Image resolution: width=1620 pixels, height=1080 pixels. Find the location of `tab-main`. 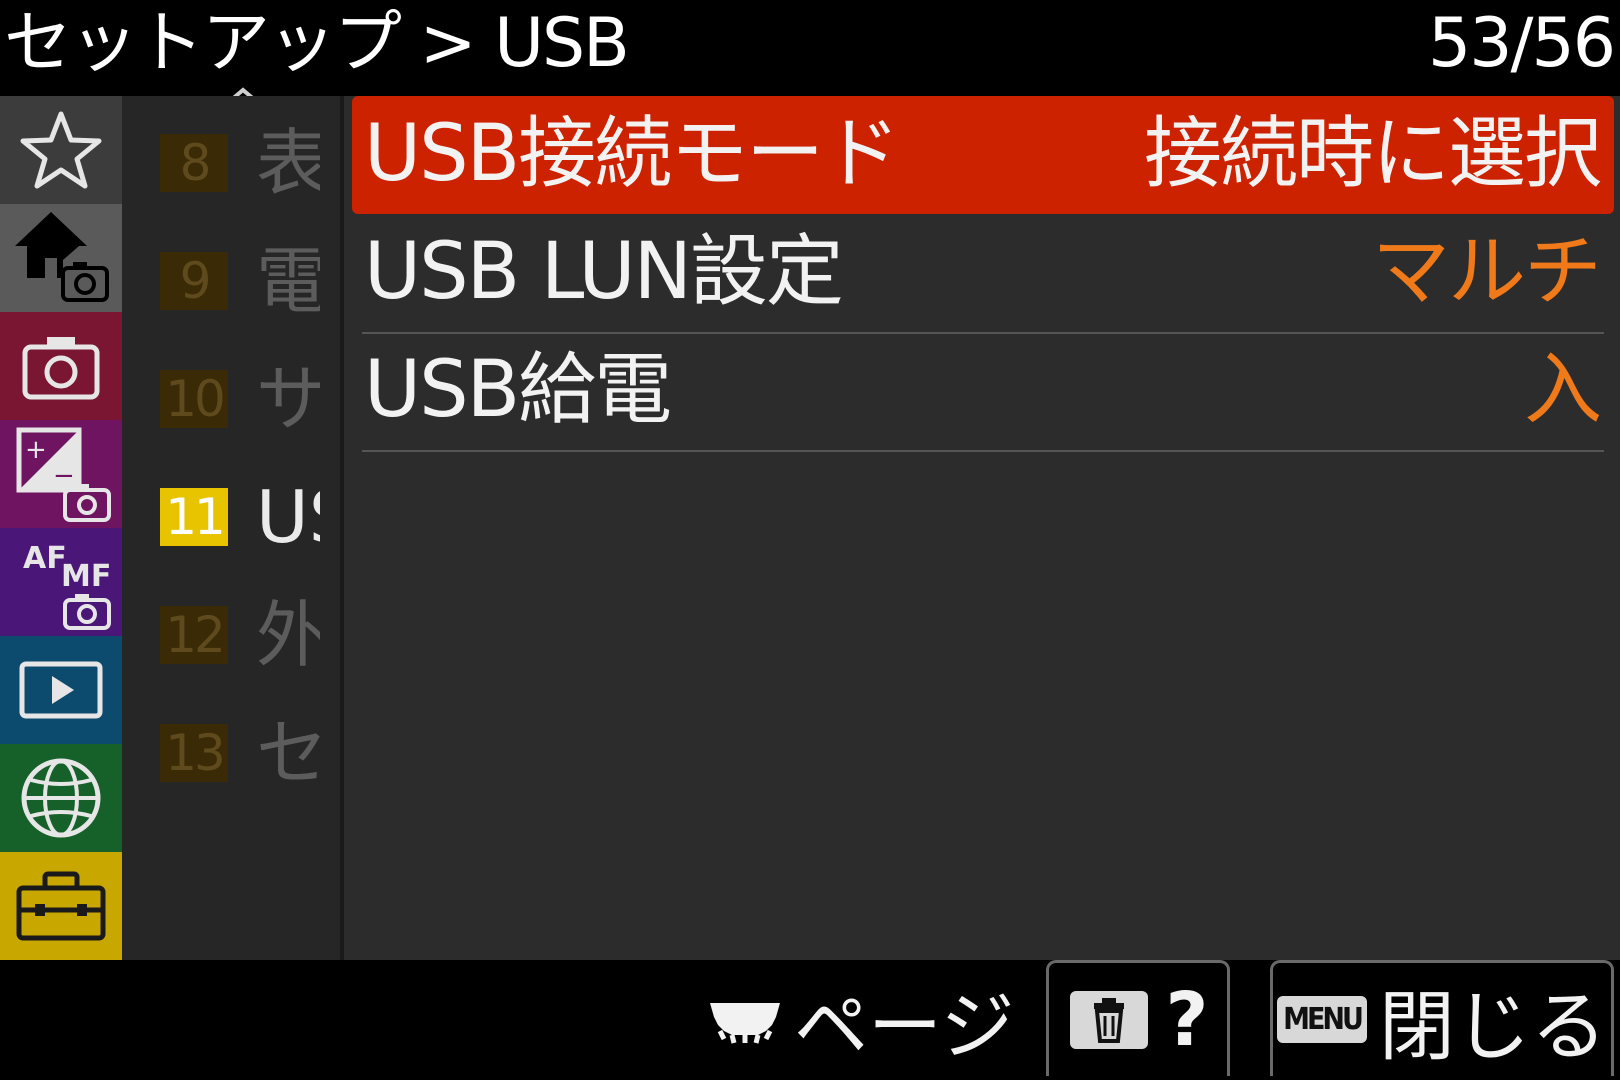

tab-main is located at coordinates (61, 258).